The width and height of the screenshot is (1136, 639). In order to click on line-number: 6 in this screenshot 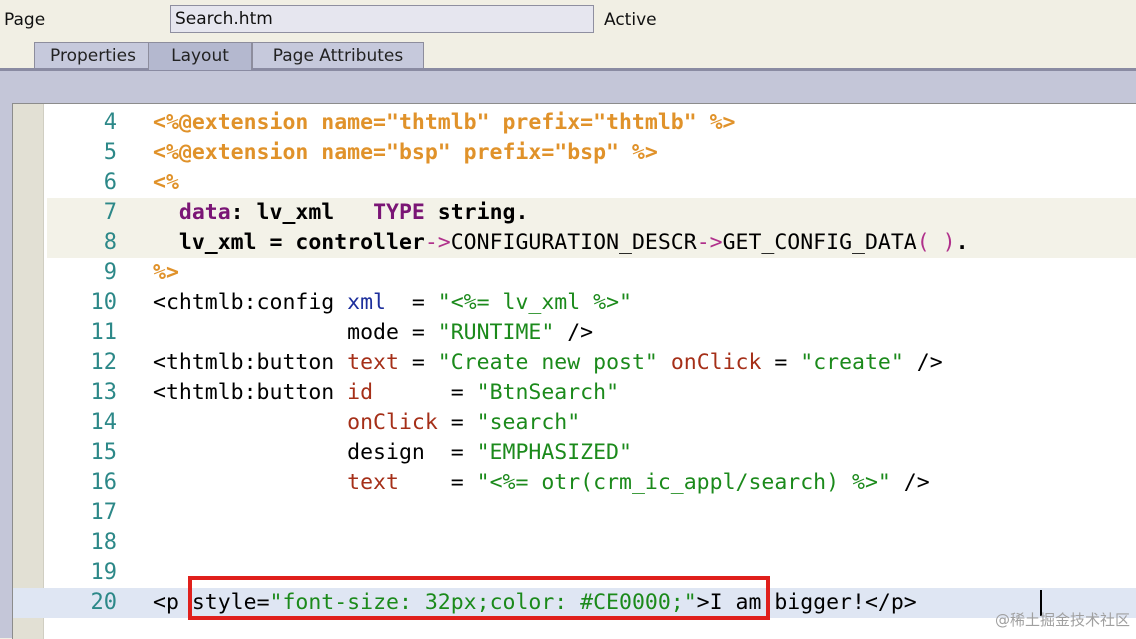, I will do `click(110, 182)`.